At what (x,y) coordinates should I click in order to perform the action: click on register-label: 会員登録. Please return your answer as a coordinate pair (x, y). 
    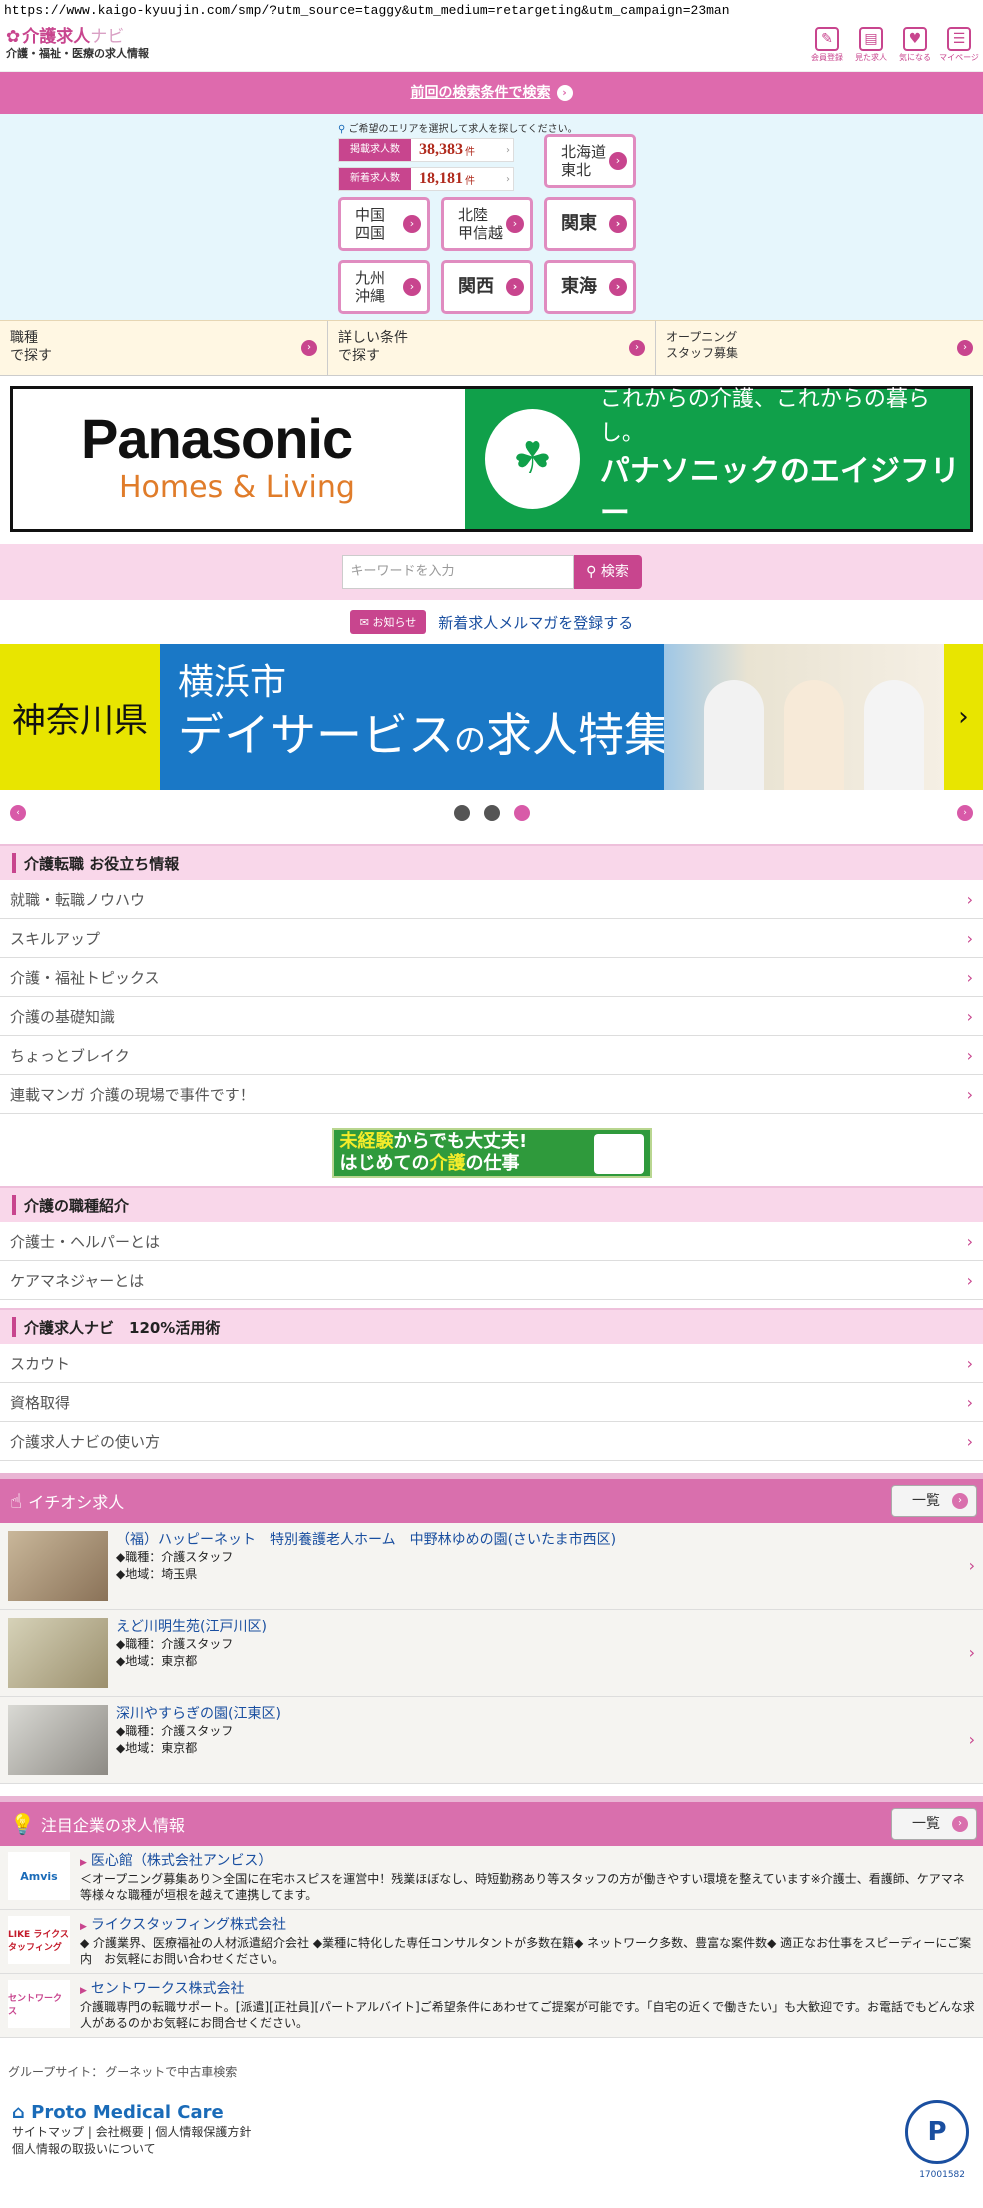
    Looking at the image, I should click on (827, 57).